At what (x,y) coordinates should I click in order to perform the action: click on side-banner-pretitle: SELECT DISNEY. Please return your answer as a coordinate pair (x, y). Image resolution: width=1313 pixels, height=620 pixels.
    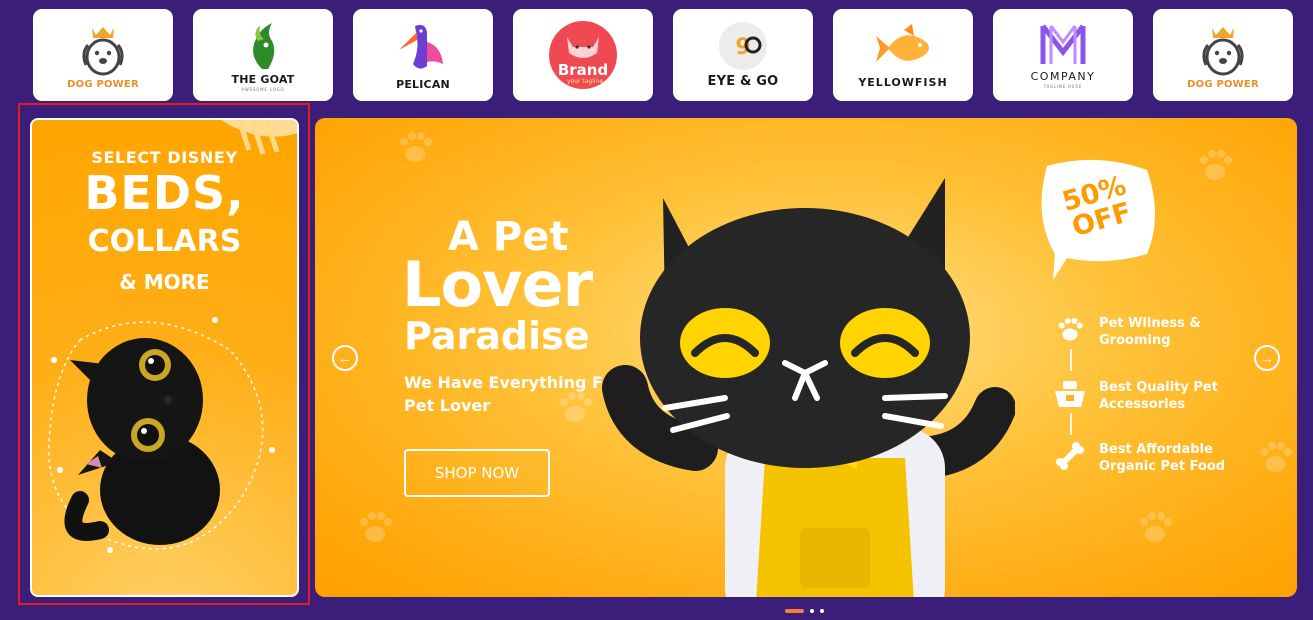
    Looking at the image, I should click on (164, 157).